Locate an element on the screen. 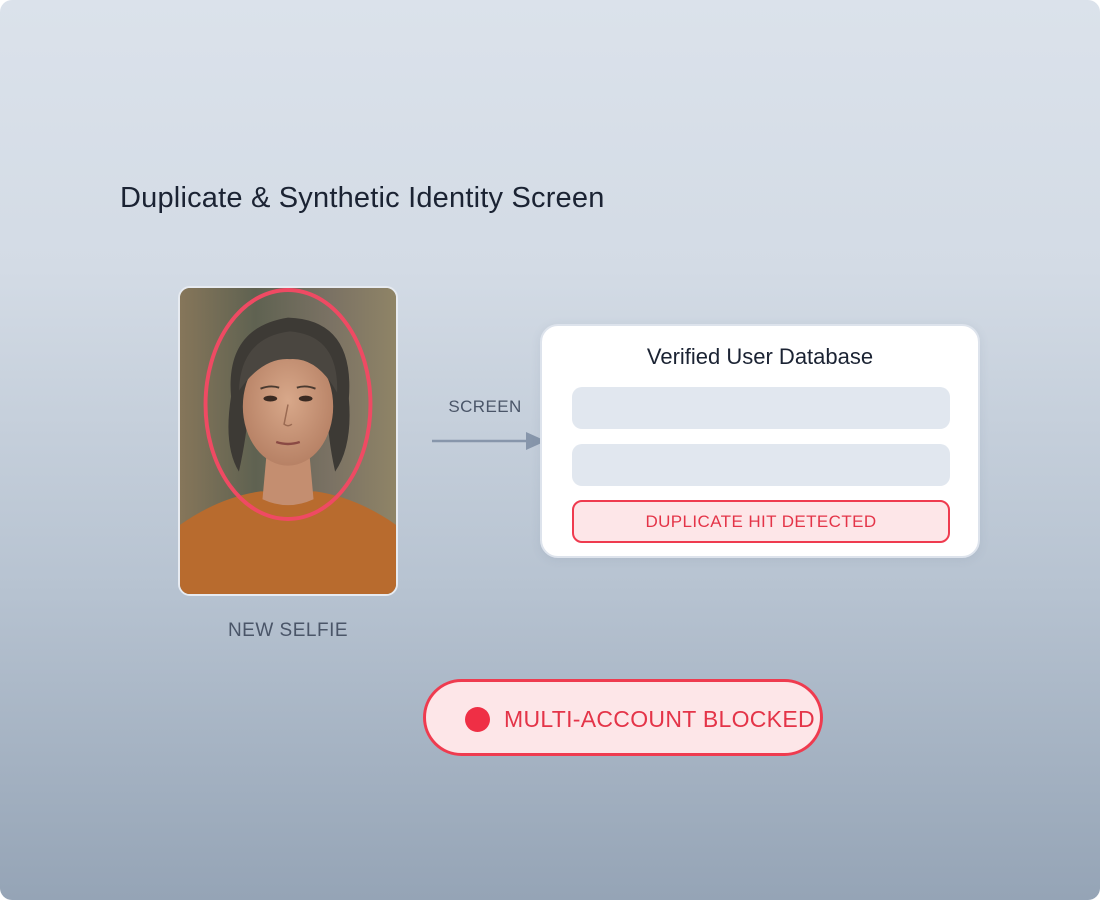 This screenshot has height=900, width=1100. selfie-caption: NEW SELFIE is located at coordinates (288, 630).